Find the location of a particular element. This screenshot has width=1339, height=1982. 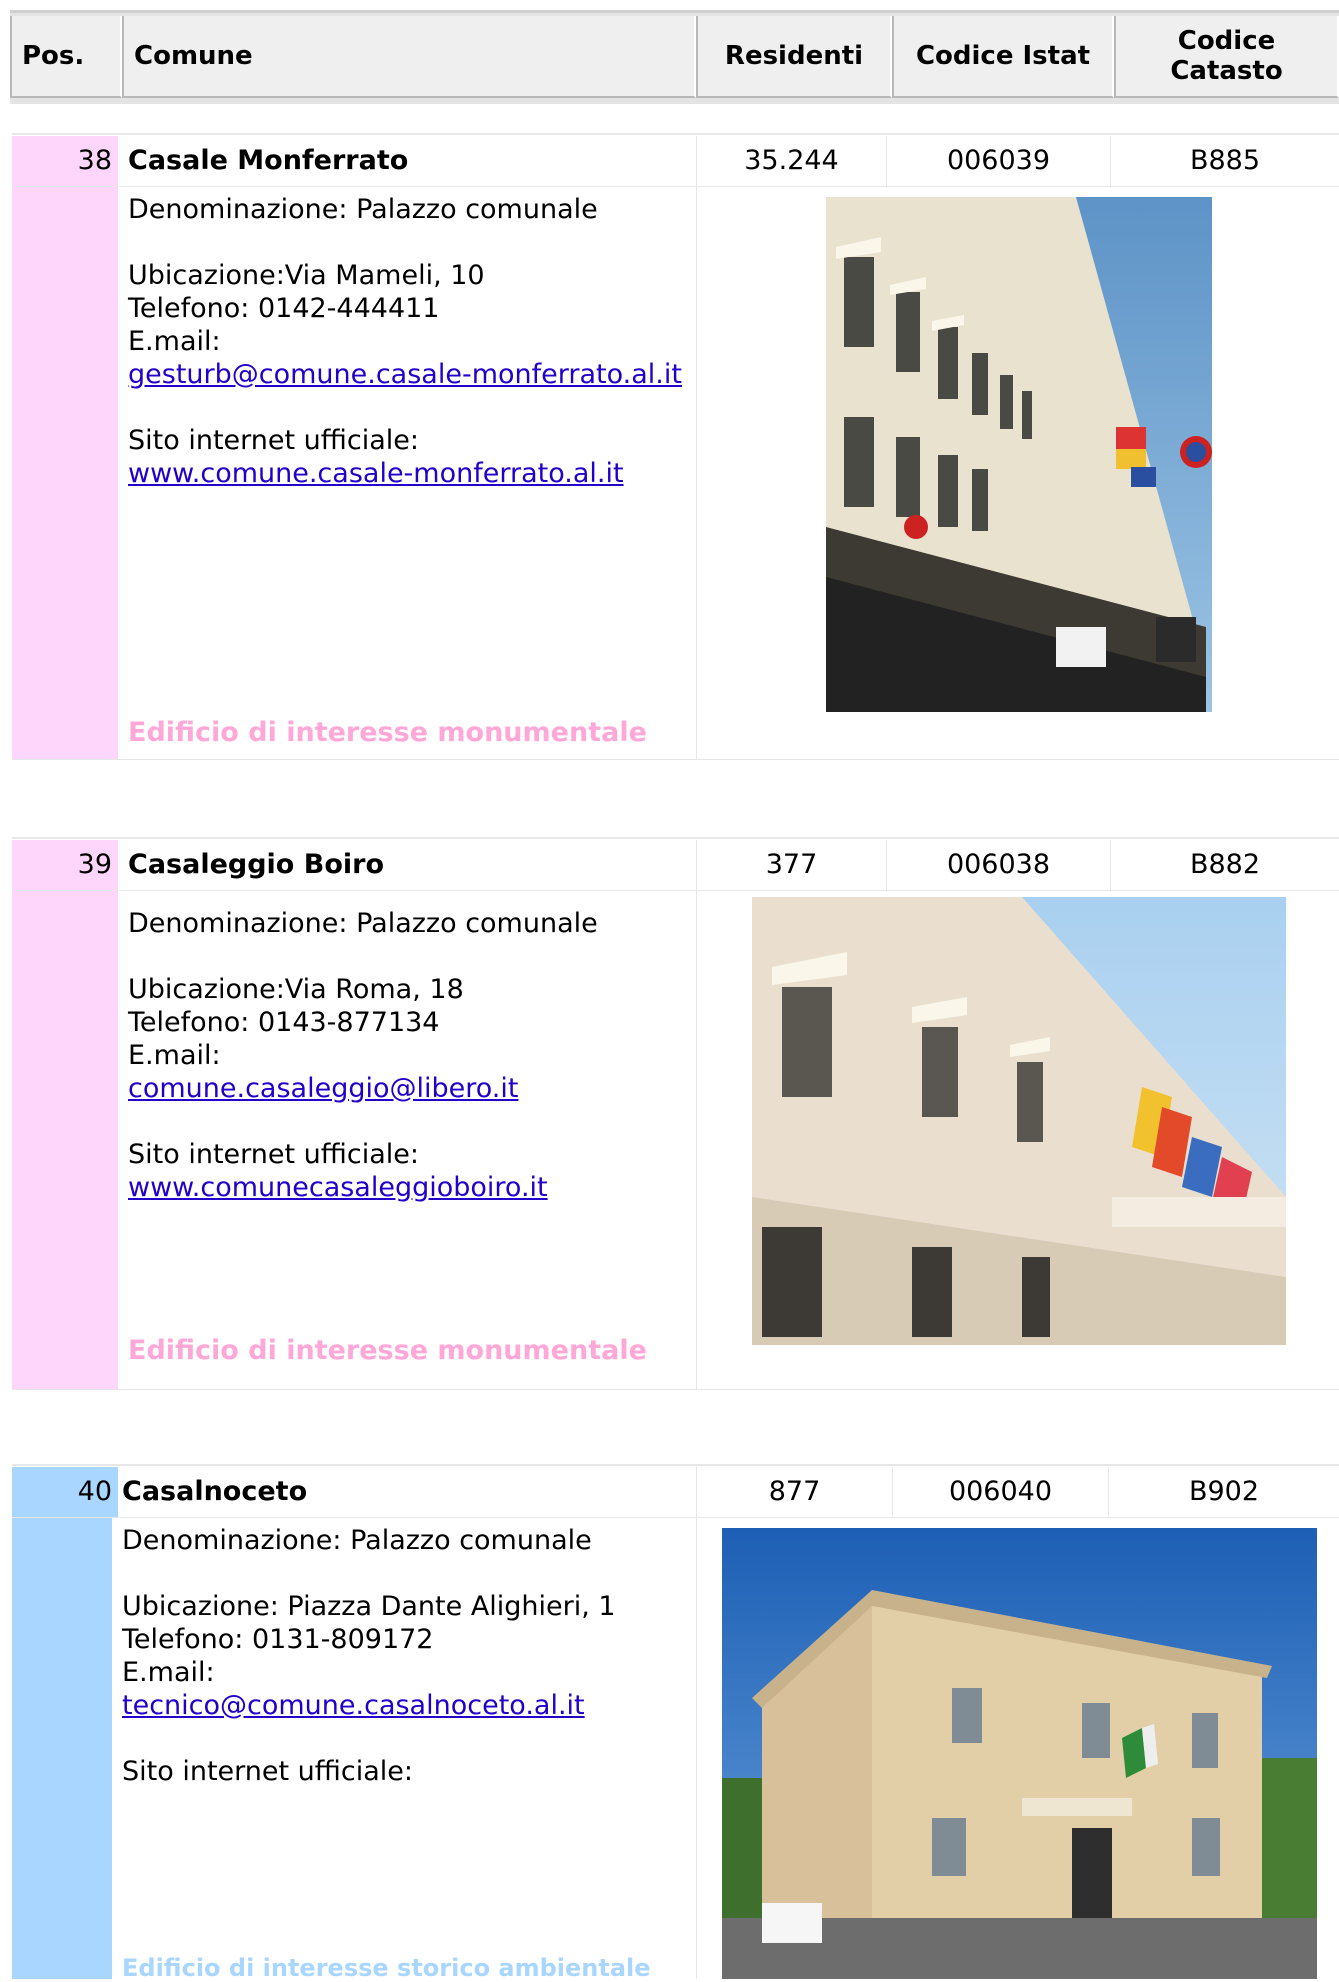

telefono: Telefono: 0131-809172 is located at coordinates (278, 1639).